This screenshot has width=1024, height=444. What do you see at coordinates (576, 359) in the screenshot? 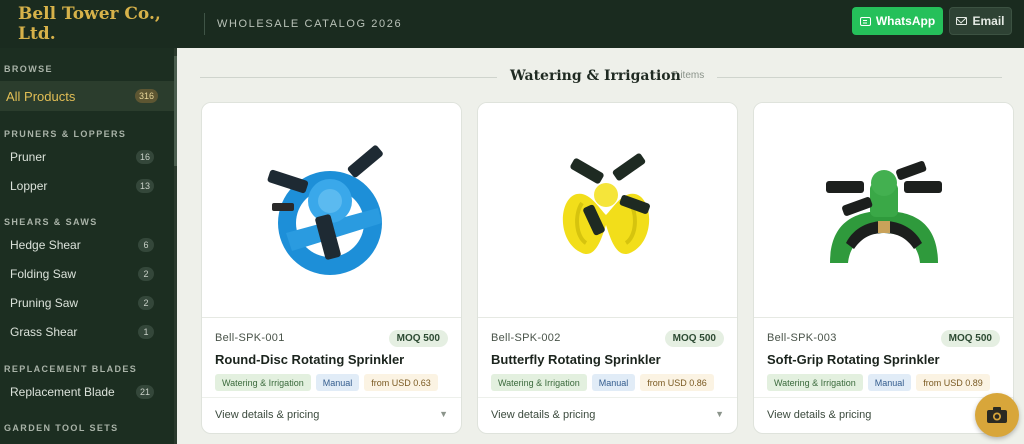
I see `product-name: Butterfly Rotating Sprinkler` at bounding box center [576, 359].